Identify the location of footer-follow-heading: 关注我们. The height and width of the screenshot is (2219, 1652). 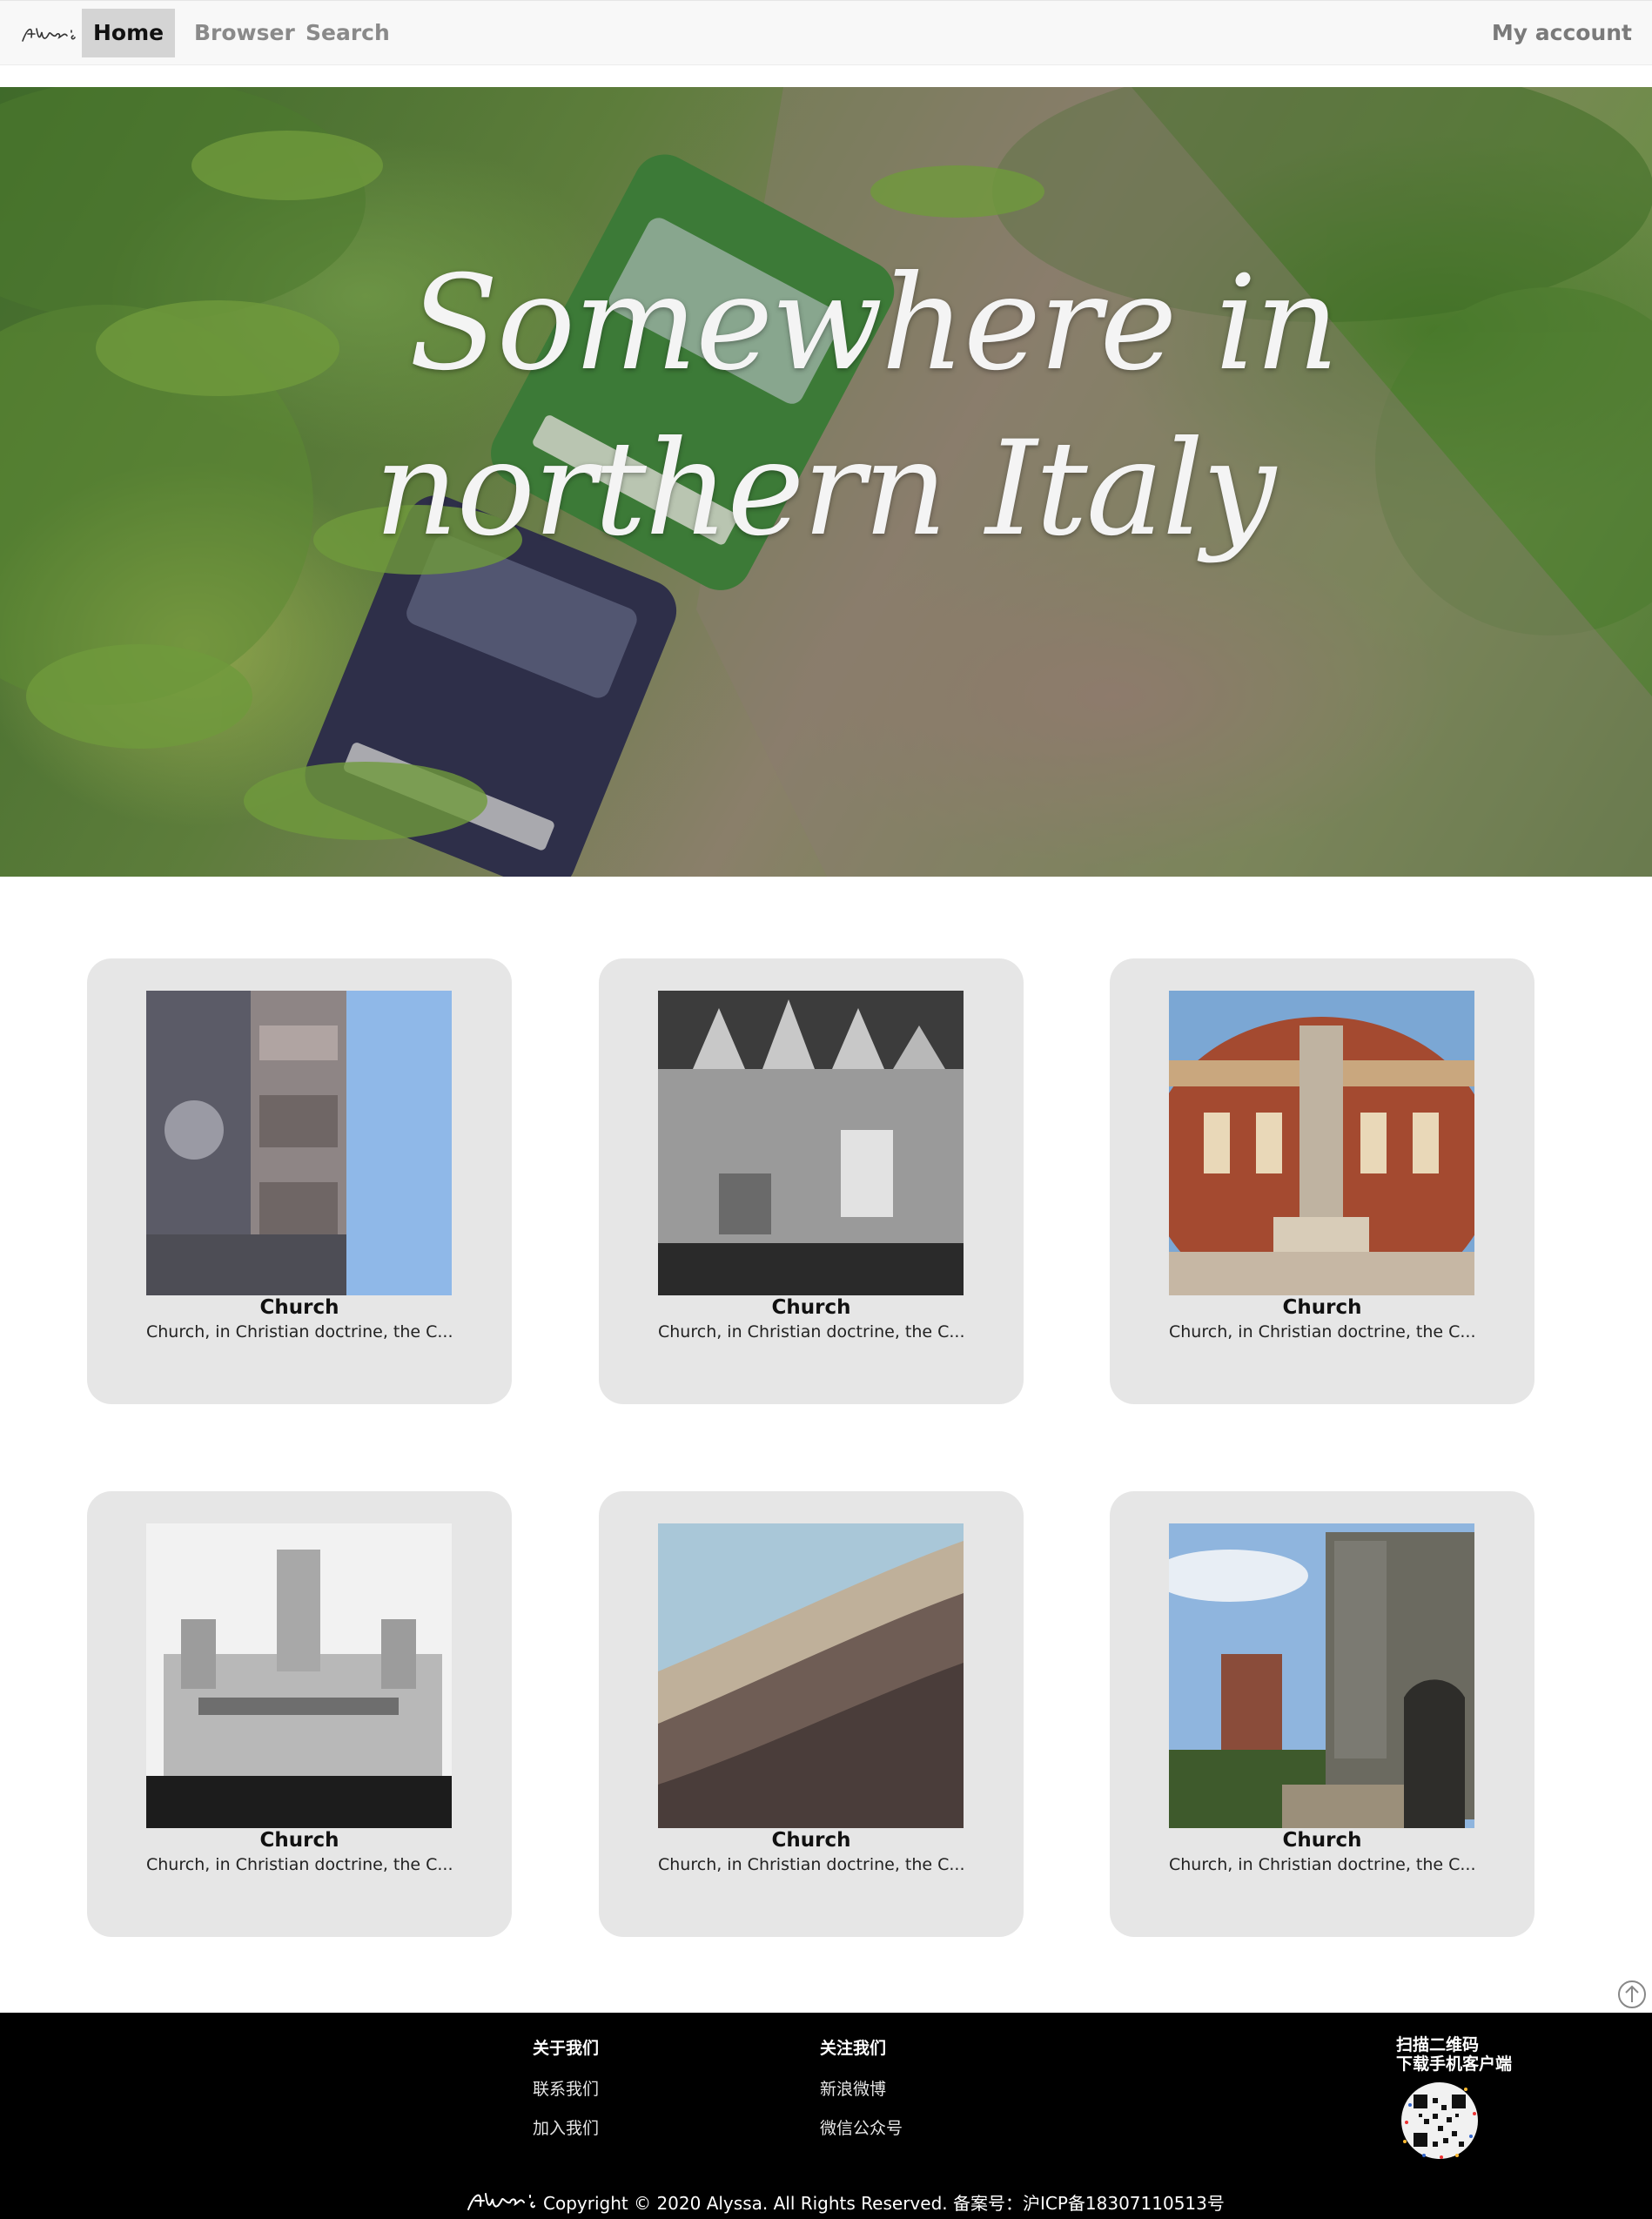
(854, 2048).